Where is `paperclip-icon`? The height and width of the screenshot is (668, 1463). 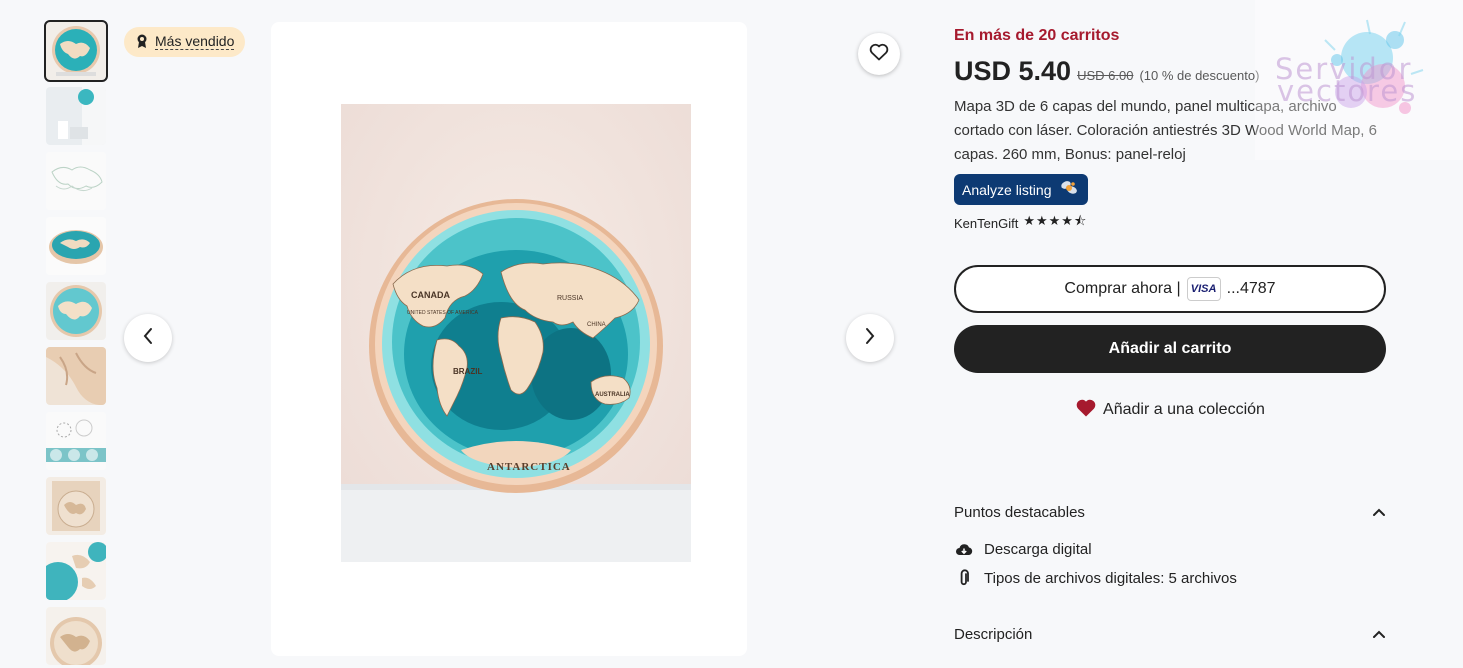 paperclip-icon is located at coordinates (964, 578).